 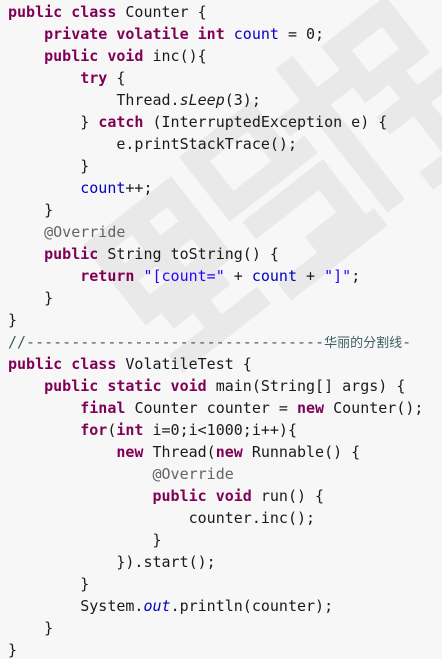 I want to click on code-line: public String toString() {, so click(x=143, y=254).